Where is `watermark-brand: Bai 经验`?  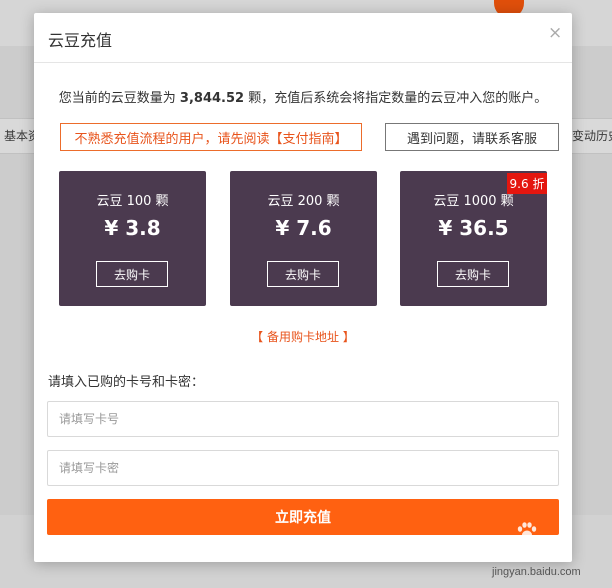
watermark-brand: Bai 经验 is located at coordinates (532, 550).